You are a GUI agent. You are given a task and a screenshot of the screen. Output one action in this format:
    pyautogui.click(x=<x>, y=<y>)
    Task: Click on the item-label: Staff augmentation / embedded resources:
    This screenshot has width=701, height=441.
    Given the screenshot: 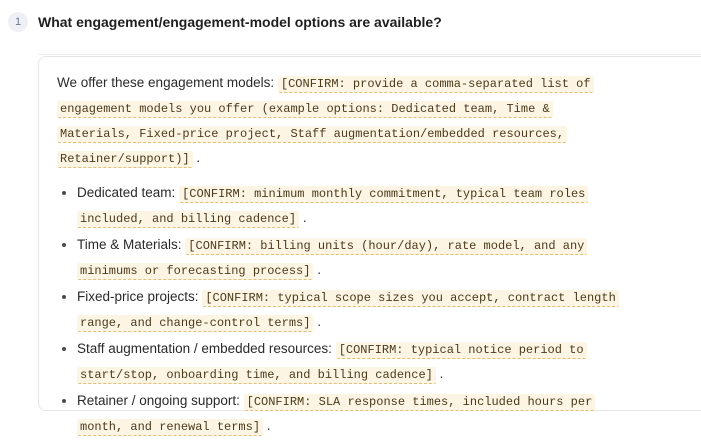 What is the action you would take?
    pyautogui.click(x=204, y=348)
    